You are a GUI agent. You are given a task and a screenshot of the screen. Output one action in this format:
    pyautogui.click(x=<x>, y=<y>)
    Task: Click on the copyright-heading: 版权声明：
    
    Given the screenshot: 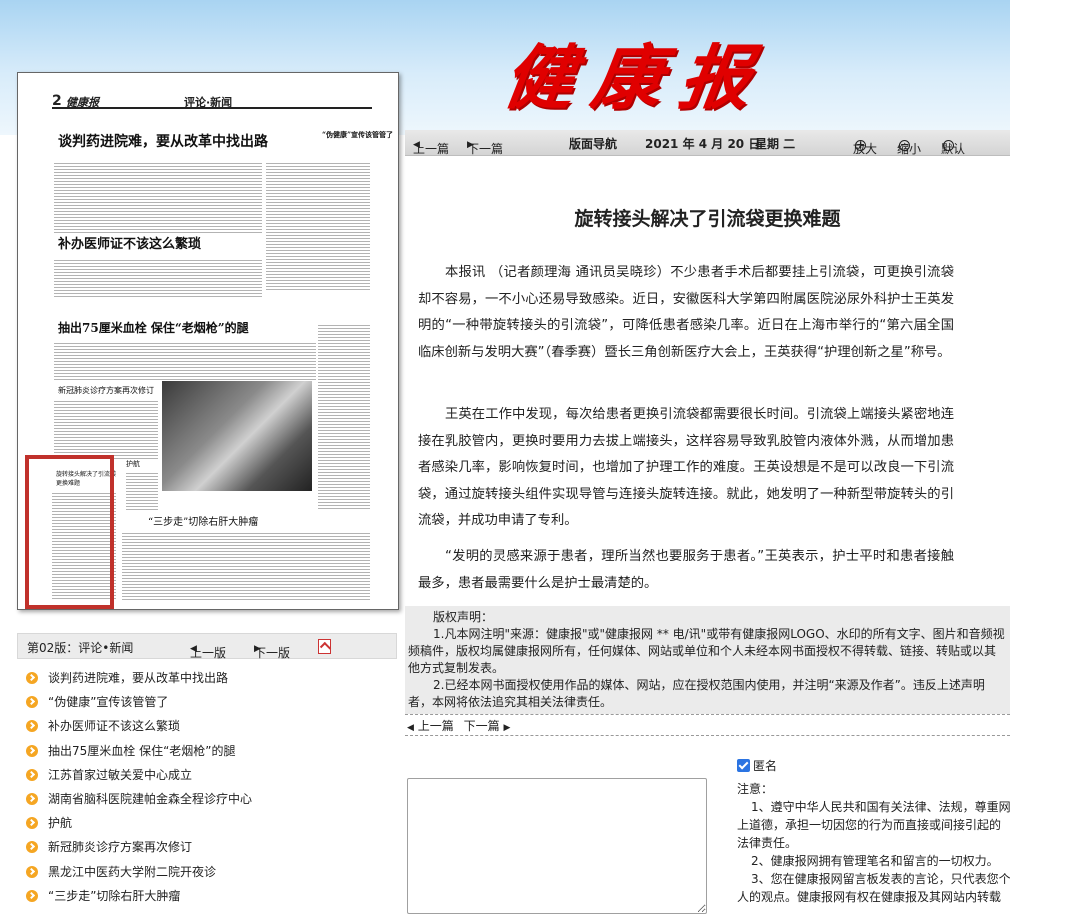 What is the action you would take?
    pyautogui.click(x=463, y=617)
    